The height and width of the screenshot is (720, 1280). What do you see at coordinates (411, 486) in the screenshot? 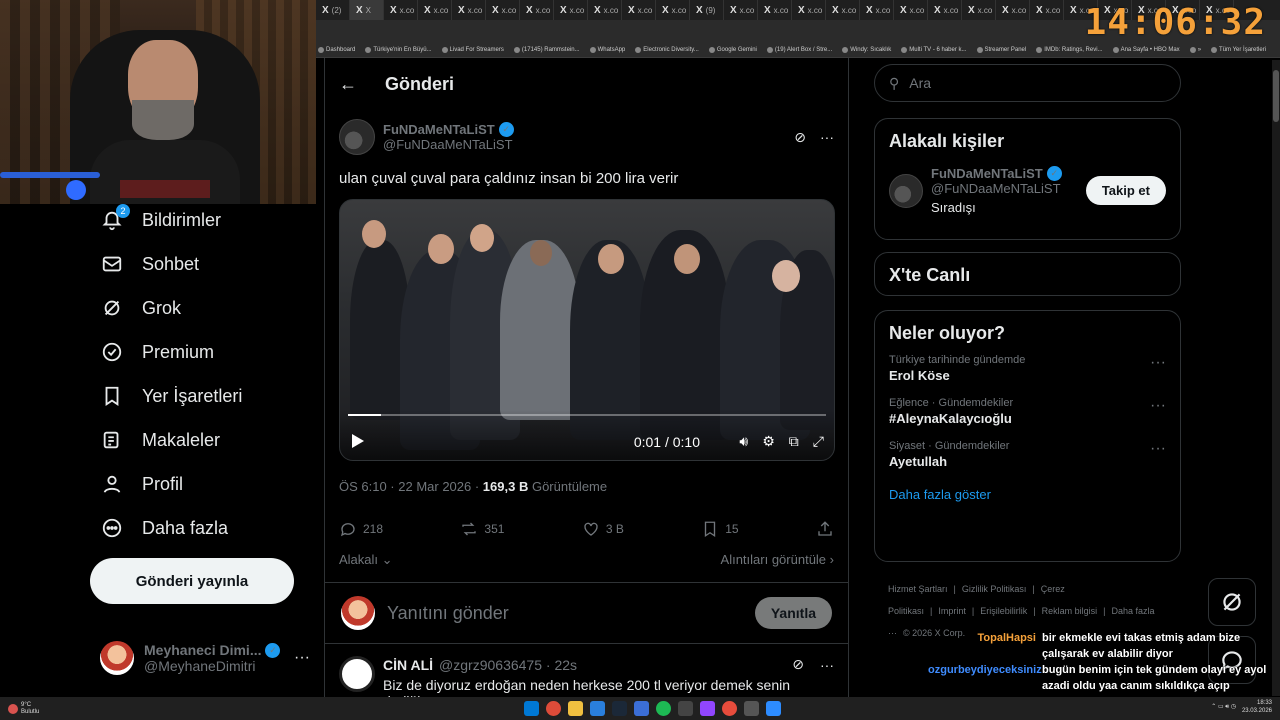
I see `tweet-timestamp: ÖS 6:10 · 22 Mar 2026 ·` at bounding box center [411, 486].